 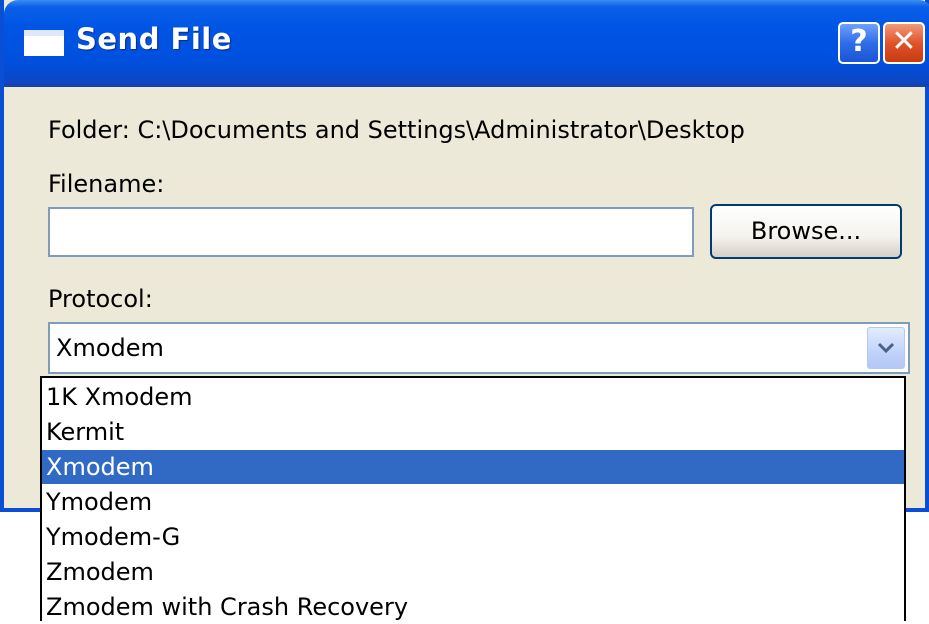 I want to click on title-bar: Send File ? ✕, so click(x=466, y=43).